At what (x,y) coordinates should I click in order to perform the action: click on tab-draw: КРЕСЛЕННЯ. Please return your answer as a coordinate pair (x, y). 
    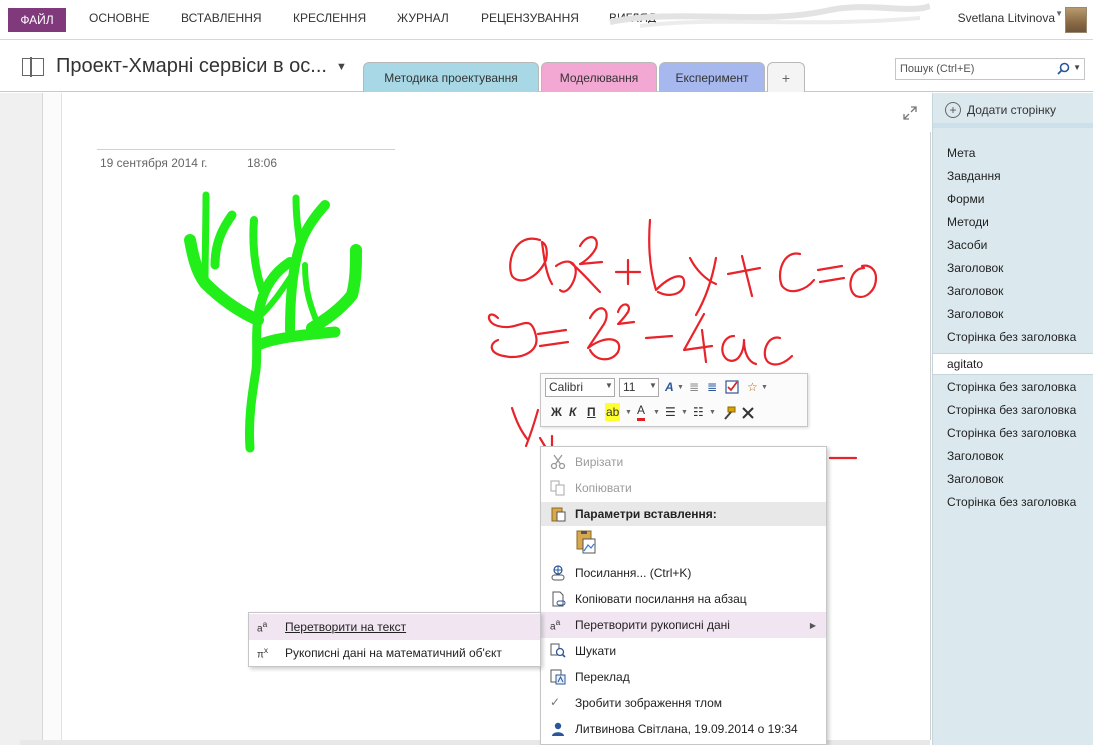
    Looking at the image, I should click on (329, 18).